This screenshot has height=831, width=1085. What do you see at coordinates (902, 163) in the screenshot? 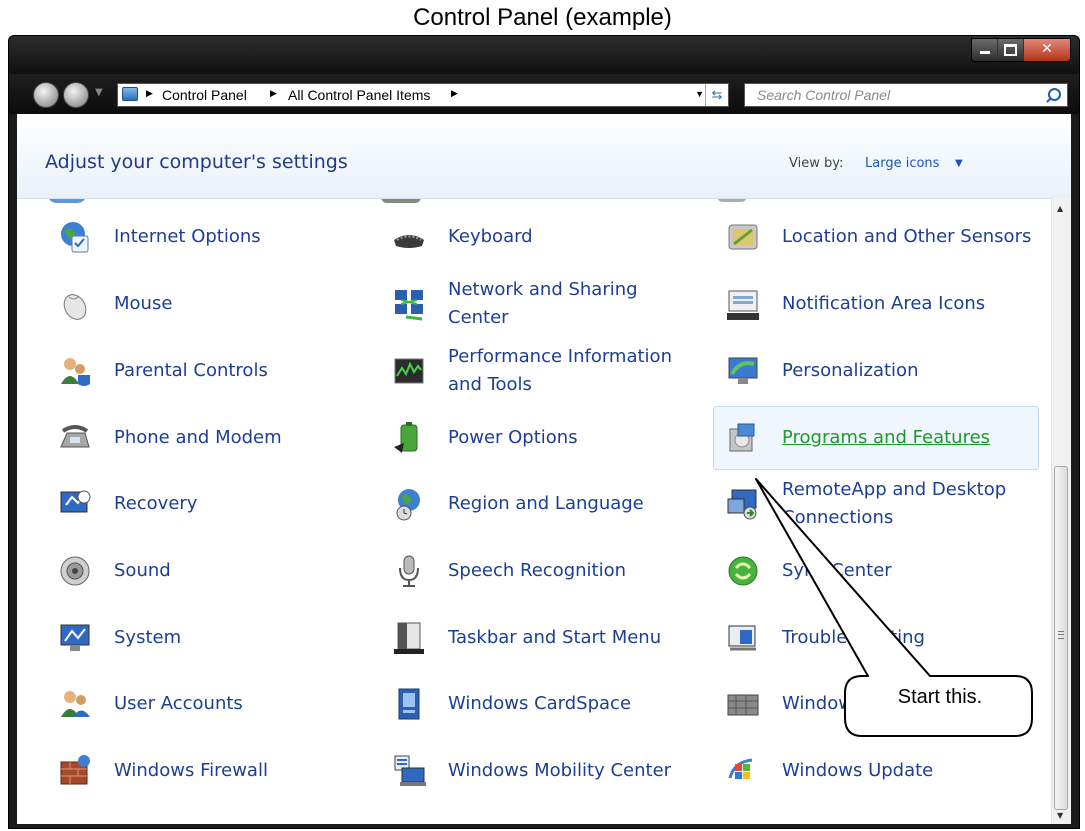
I see `view-by-selector: Large icons` at bounding box center [902, 163].